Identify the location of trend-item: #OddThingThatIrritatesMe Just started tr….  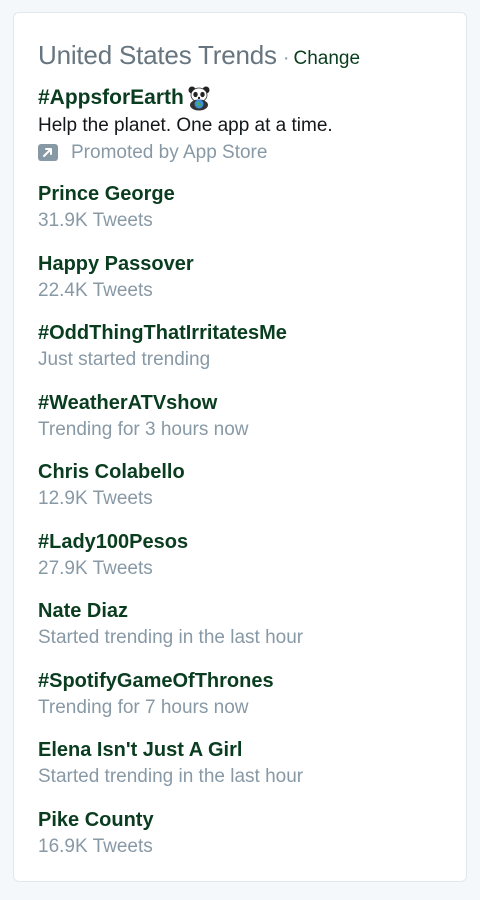
(243, 355).